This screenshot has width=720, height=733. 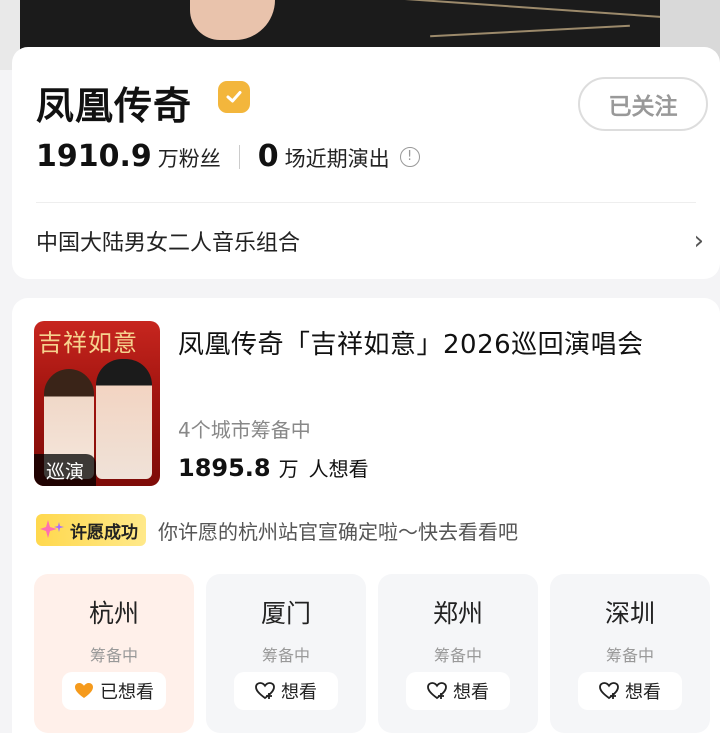 What do you see at coordinates (104, 532) in the screenshot?
I see `wish-badge-label: 许愿成功` at bounding box center [104, 532].